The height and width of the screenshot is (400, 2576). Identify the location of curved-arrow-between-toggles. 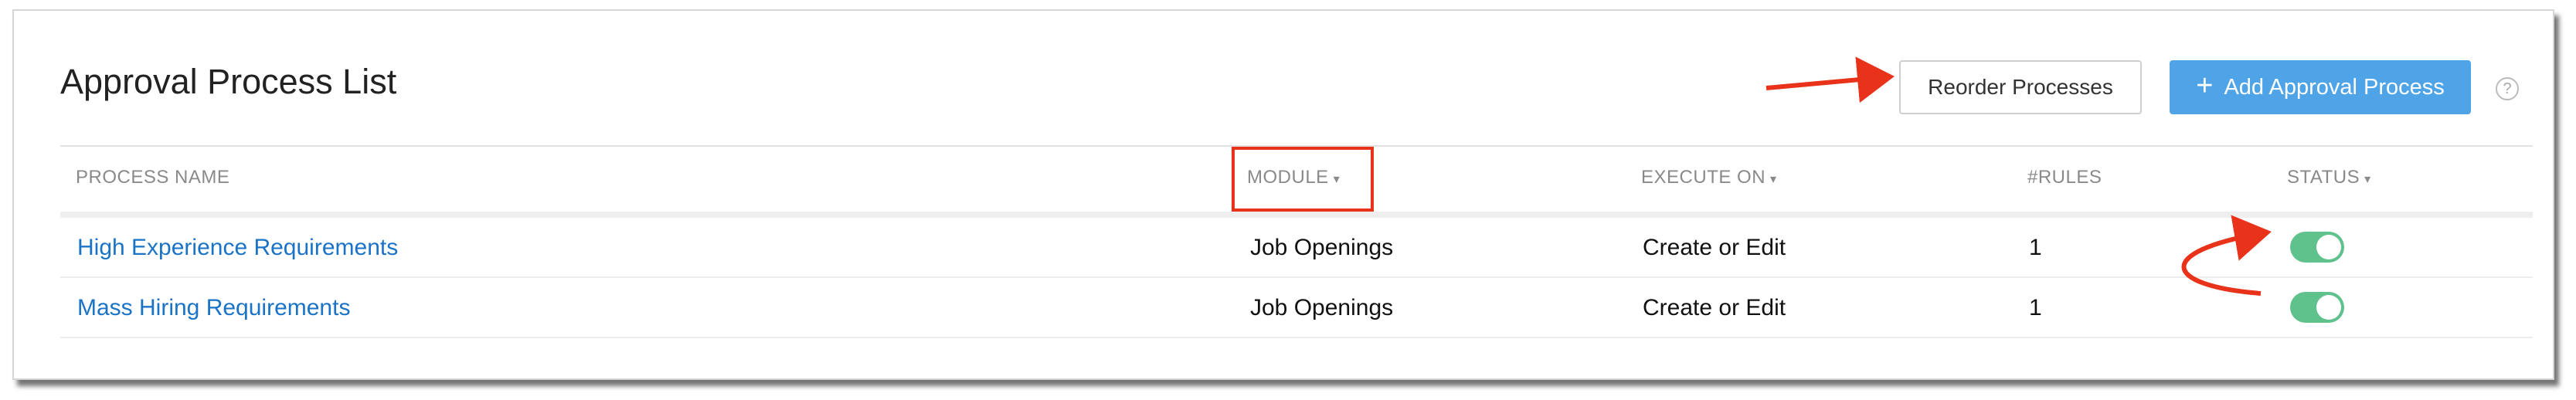
(2226, 255).